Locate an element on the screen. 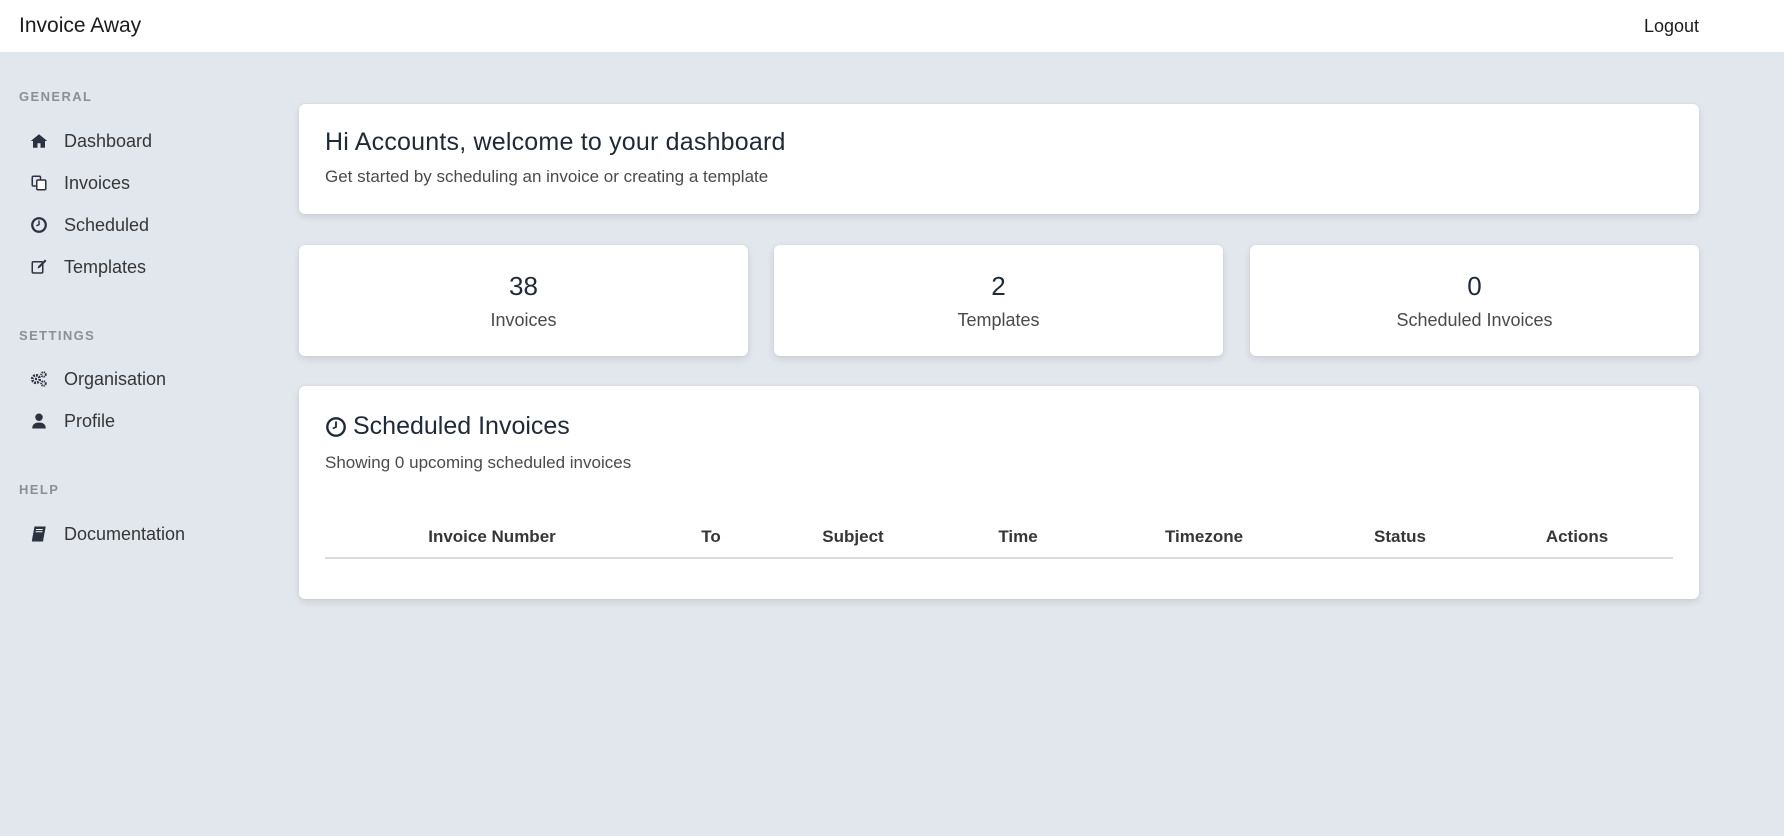 This screenshot has height=836, width=1784. sidebar-item-templates: Templates is located at coordinates (88, 267).